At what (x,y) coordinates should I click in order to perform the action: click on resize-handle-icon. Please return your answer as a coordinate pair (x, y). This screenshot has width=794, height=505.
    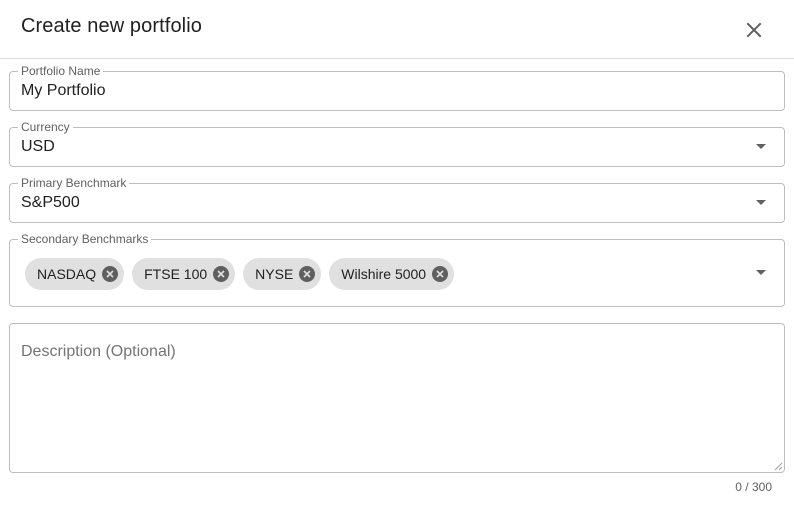
    Looking at the image, I should click on (778, 466).